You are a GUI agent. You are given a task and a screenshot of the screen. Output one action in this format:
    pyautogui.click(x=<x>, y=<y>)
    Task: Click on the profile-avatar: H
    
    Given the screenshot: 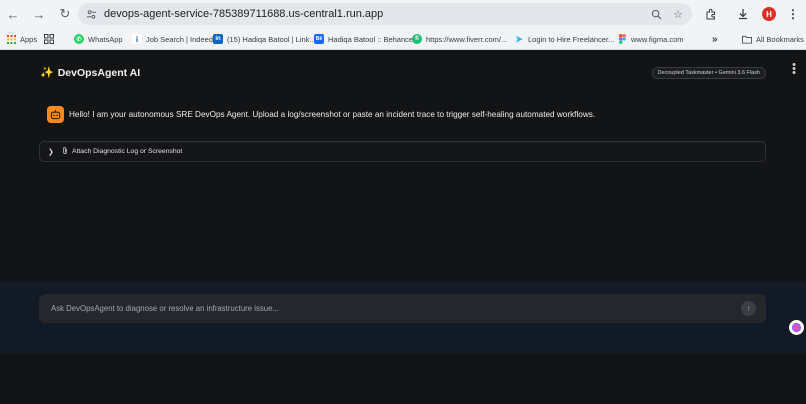 What is the action you would take?
    pyautogui.click(x=769, y=14)
    